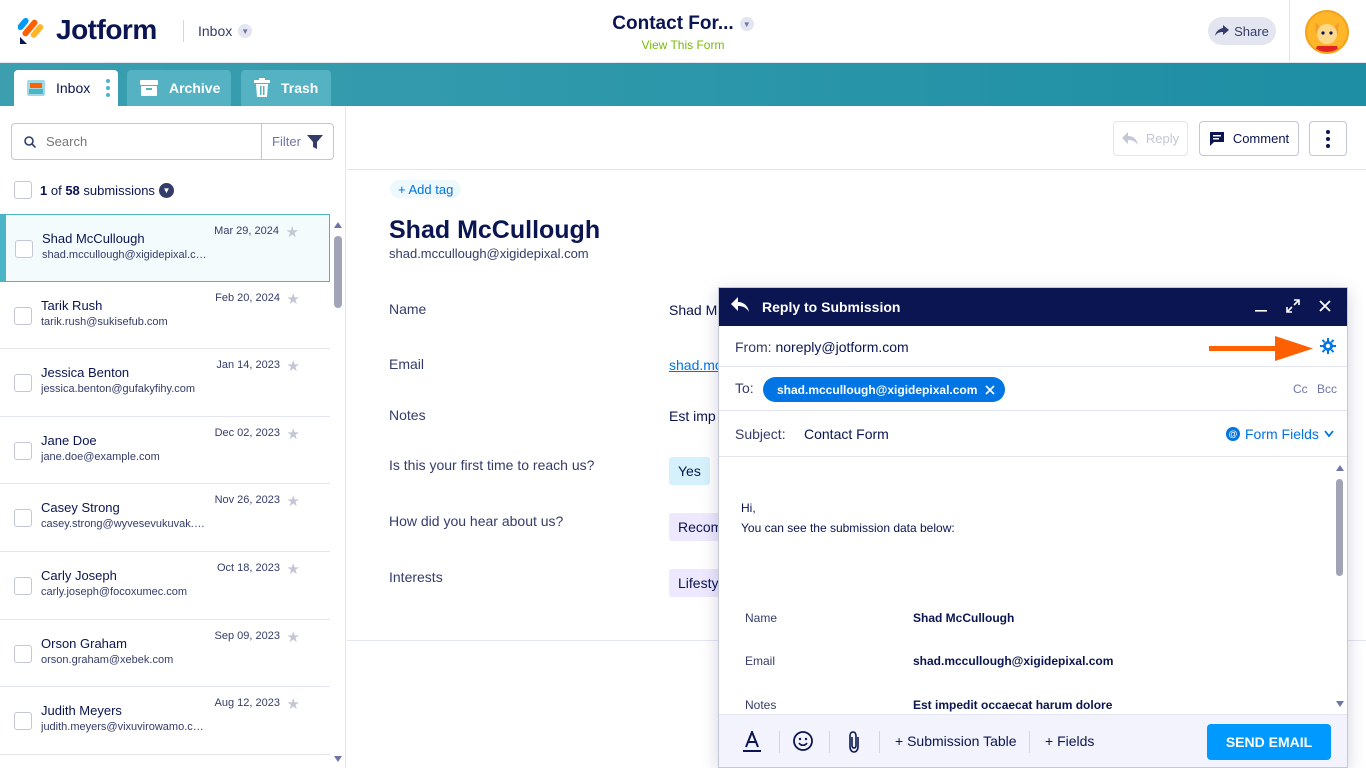 This screenshot has width=1366, height=768. Describe the element at coordinates (495, 230) in the screenshot. I see `submitter-name: Shad McCullough` at that location.